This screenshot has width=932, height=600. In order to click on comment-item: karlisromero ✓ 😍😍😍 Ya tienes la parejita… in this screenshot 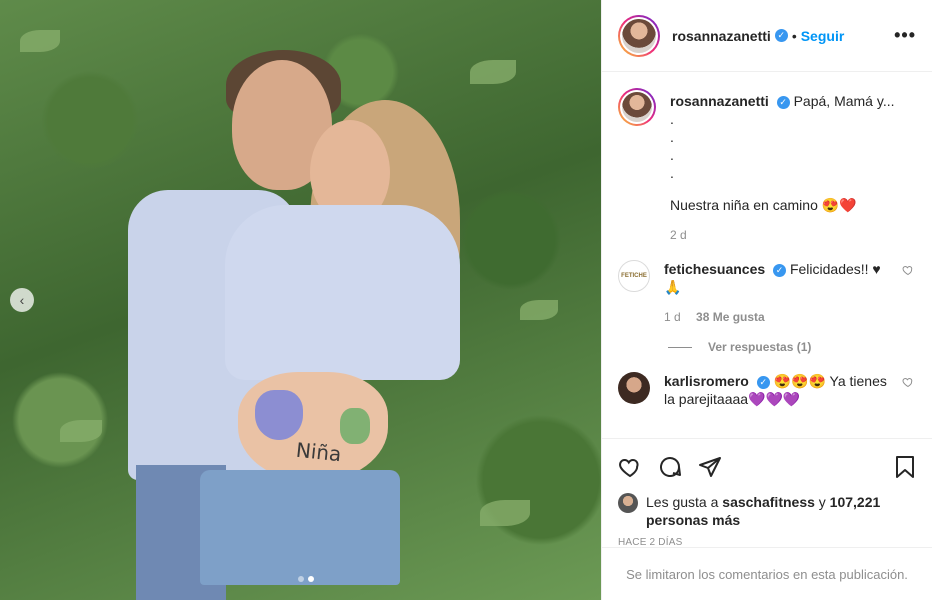, I will do `click(767, 390)`.